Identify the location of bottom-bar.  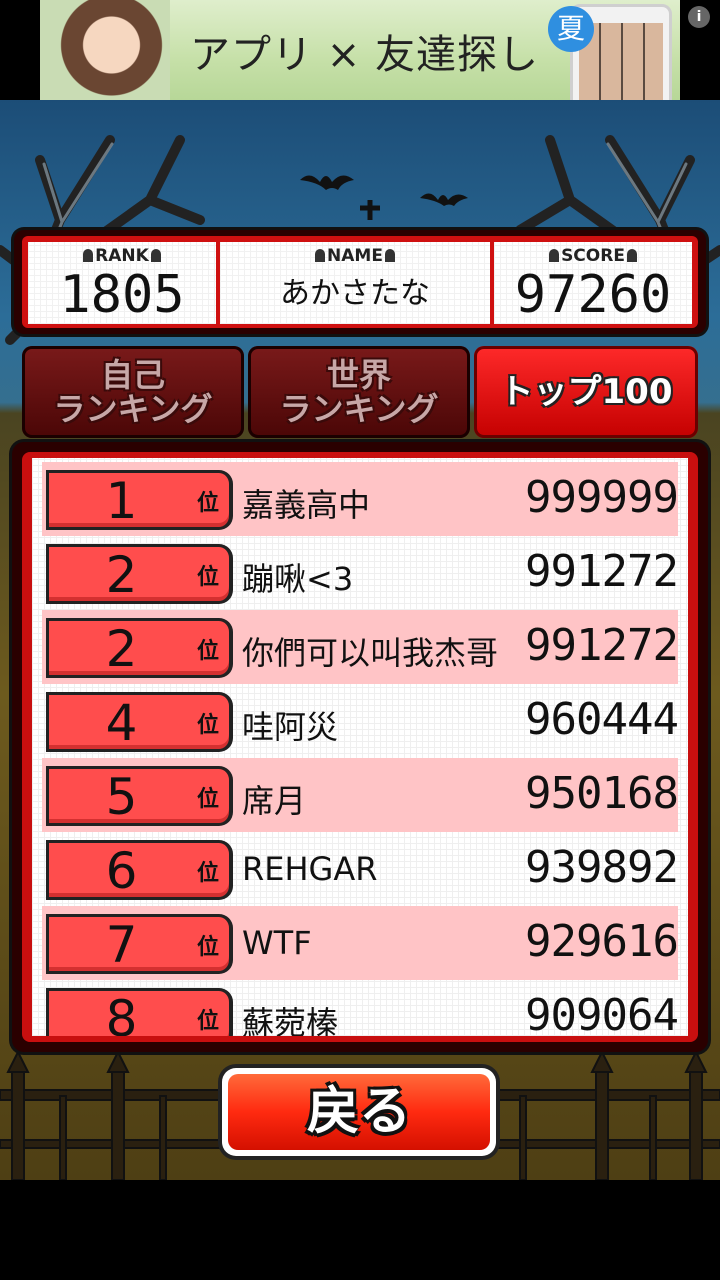
(360, 1230).